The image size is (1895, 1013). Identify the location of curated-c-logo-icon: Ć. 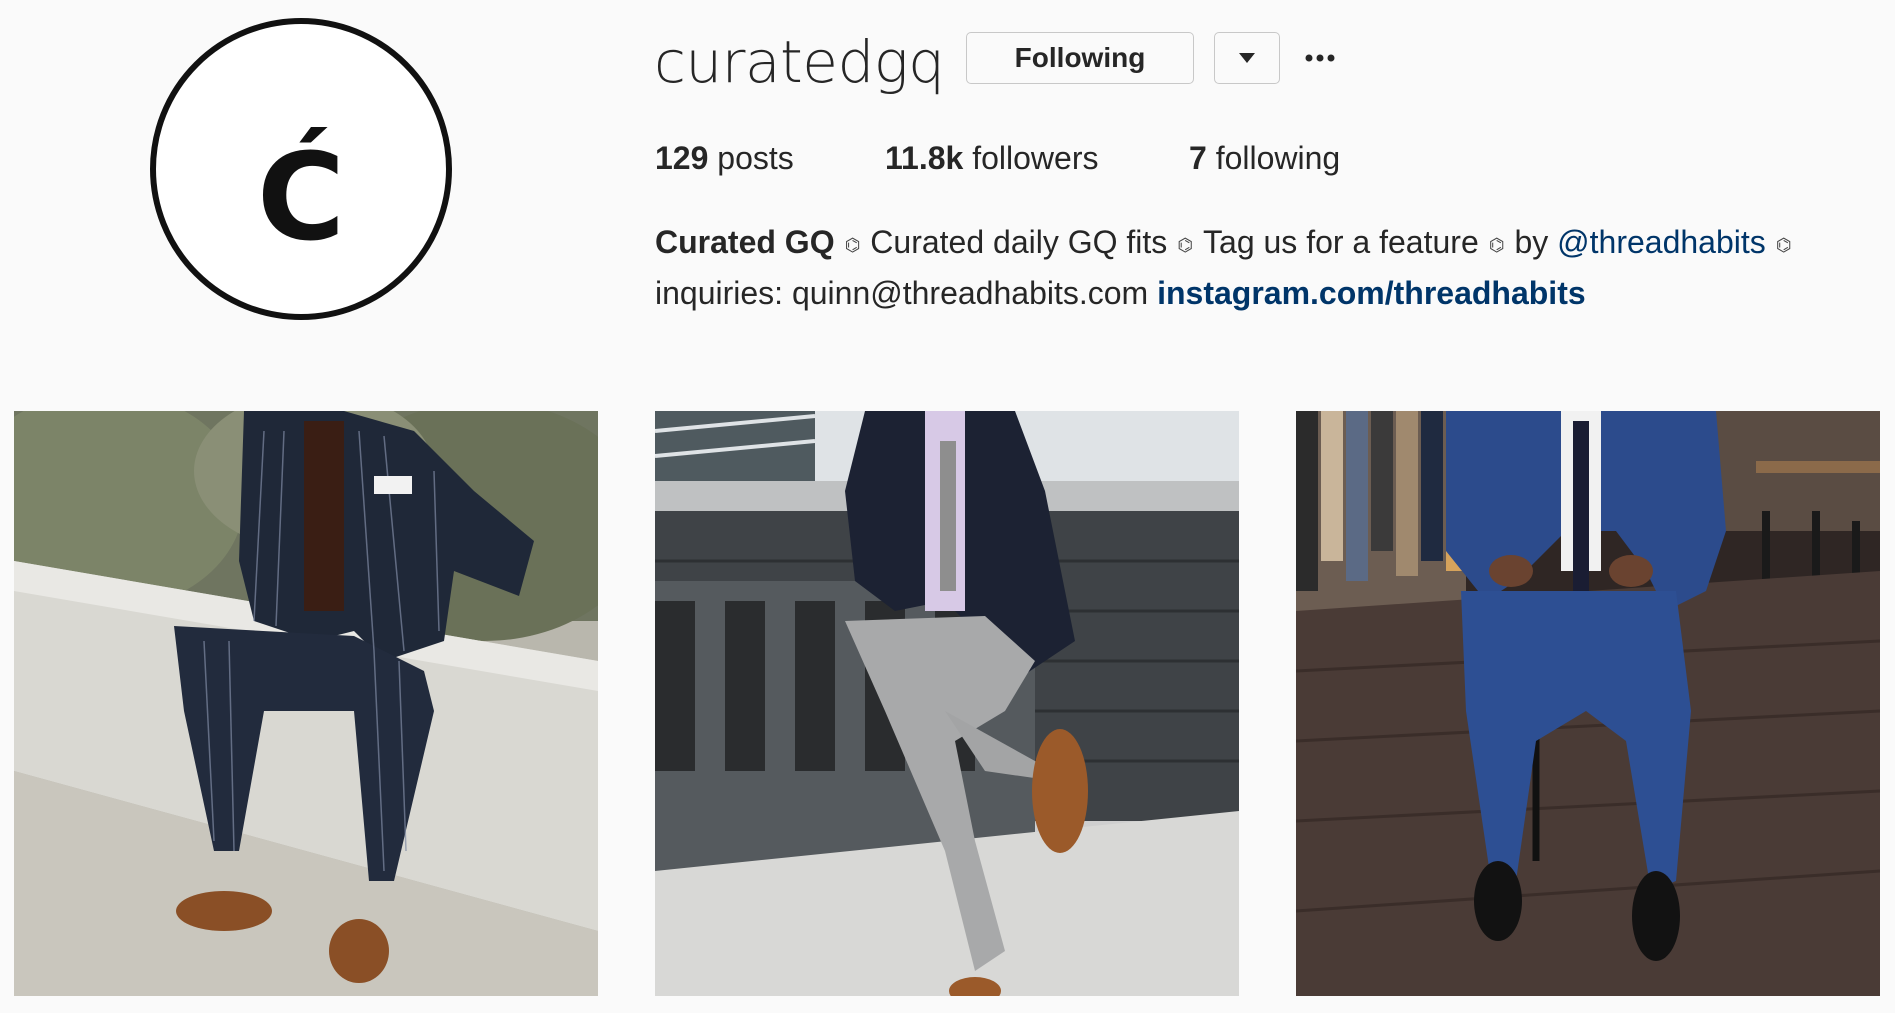
(301, 198).